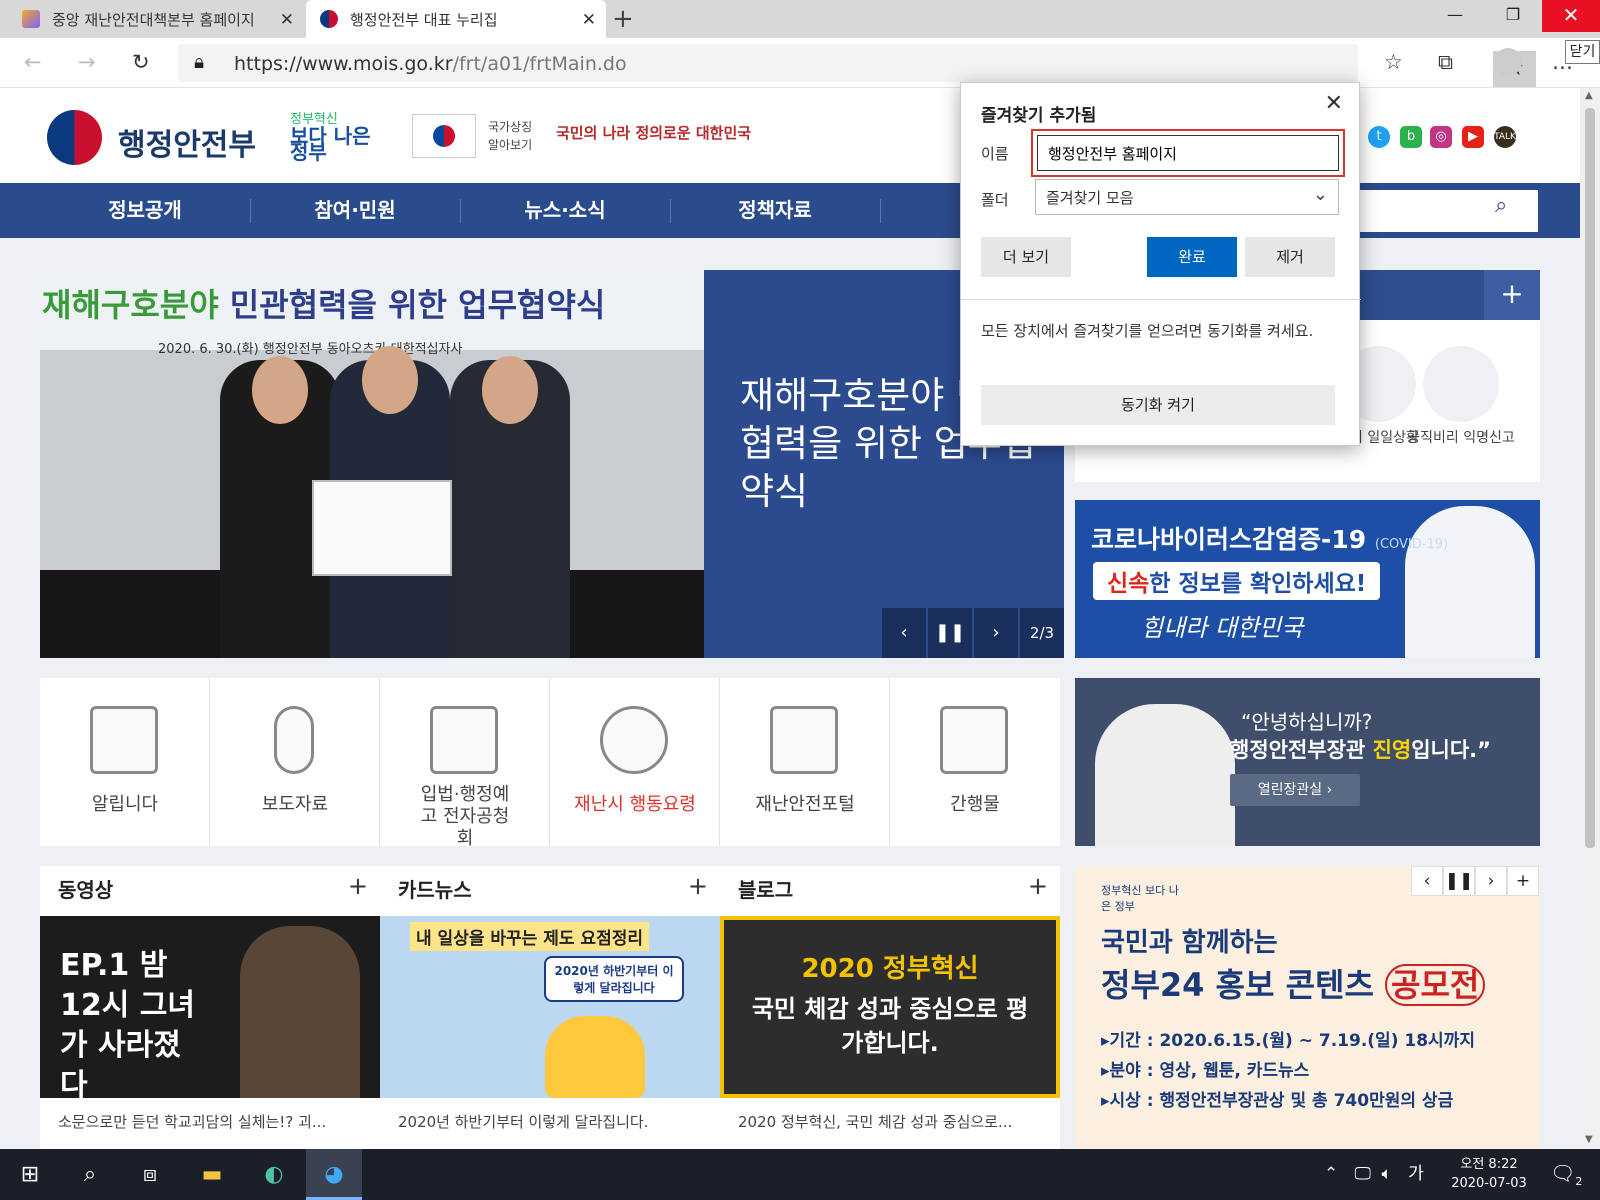  What do you see at coordinates (1290, 257) in the screenshot?
I see `remove-button: 제거` at bounding box center [1290, 257].